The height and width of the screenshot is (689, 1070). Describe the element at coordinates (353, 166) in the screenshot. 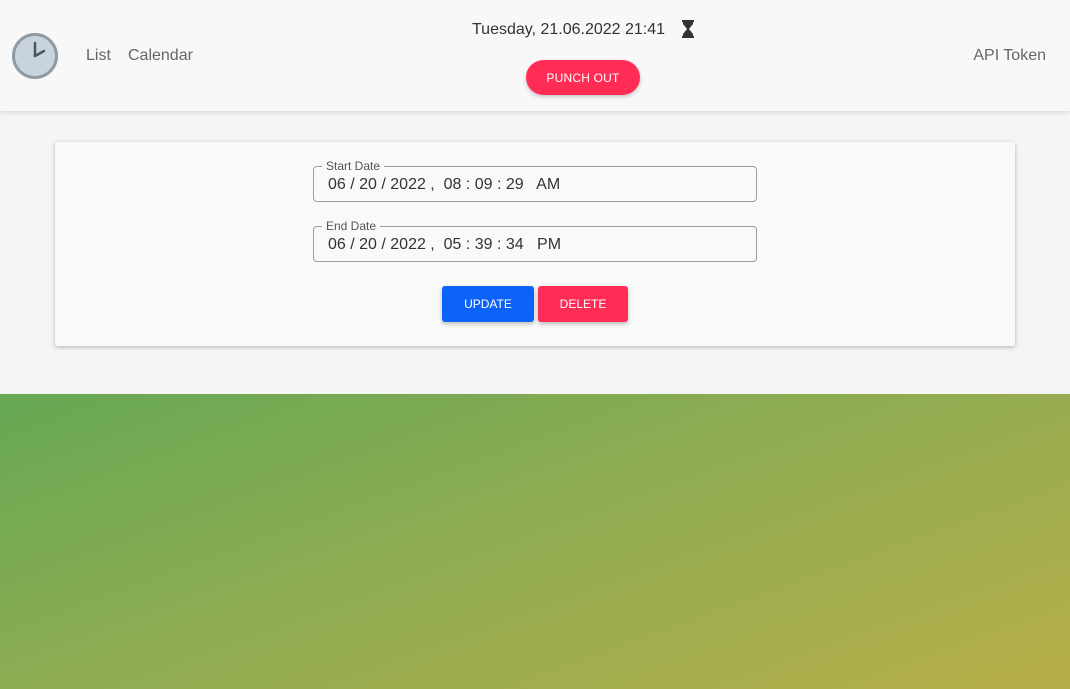

I see `start-date-label: Start Date` at that location.